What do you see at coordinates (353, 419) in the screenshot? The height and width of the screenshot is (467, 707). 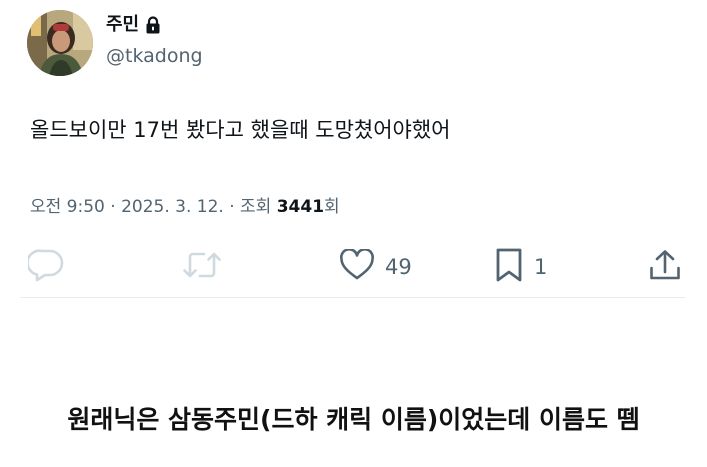 I see `caption-text: 원래닉은 삼동주민(드하 캐릭 이름)이었는데 이름도 뗌` at bounding box center [353, 419].